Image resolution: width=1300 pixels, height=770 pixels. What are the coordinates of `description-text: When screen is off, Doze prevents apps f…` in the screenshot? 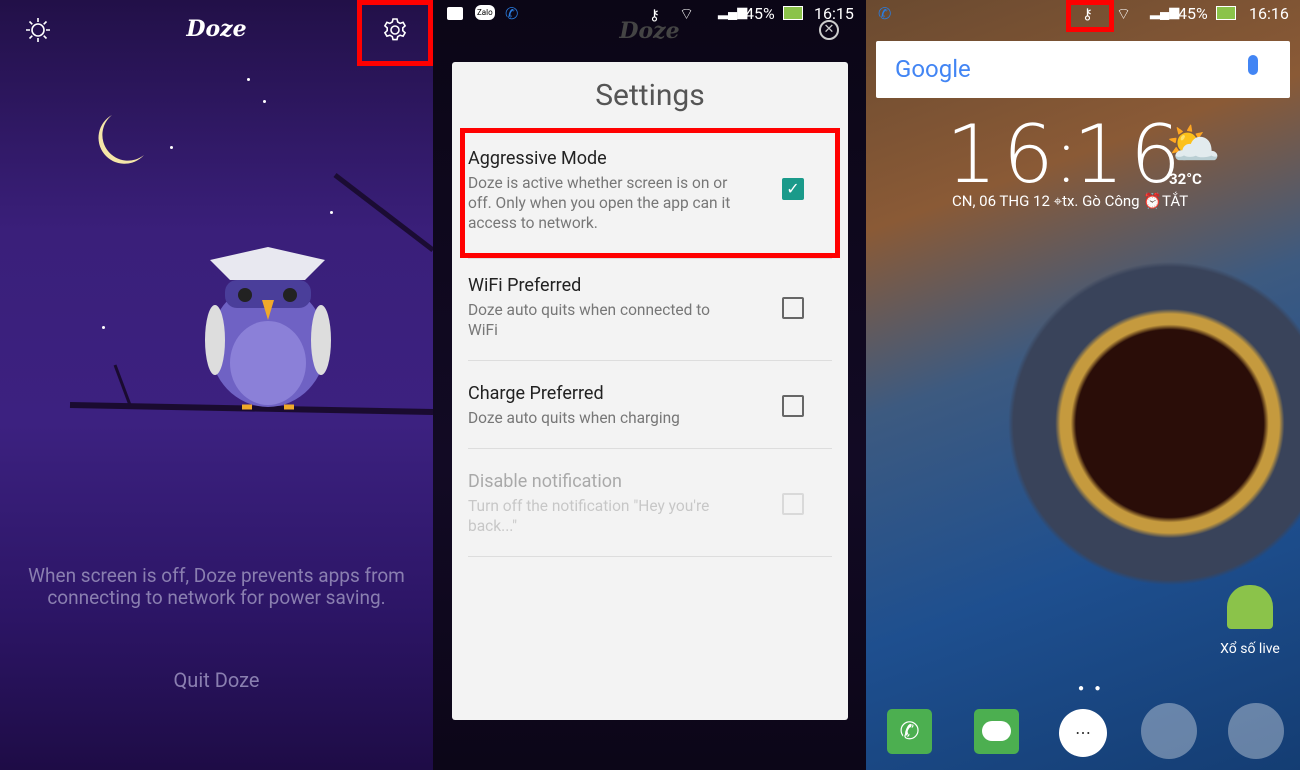 It's located at (216, 586).